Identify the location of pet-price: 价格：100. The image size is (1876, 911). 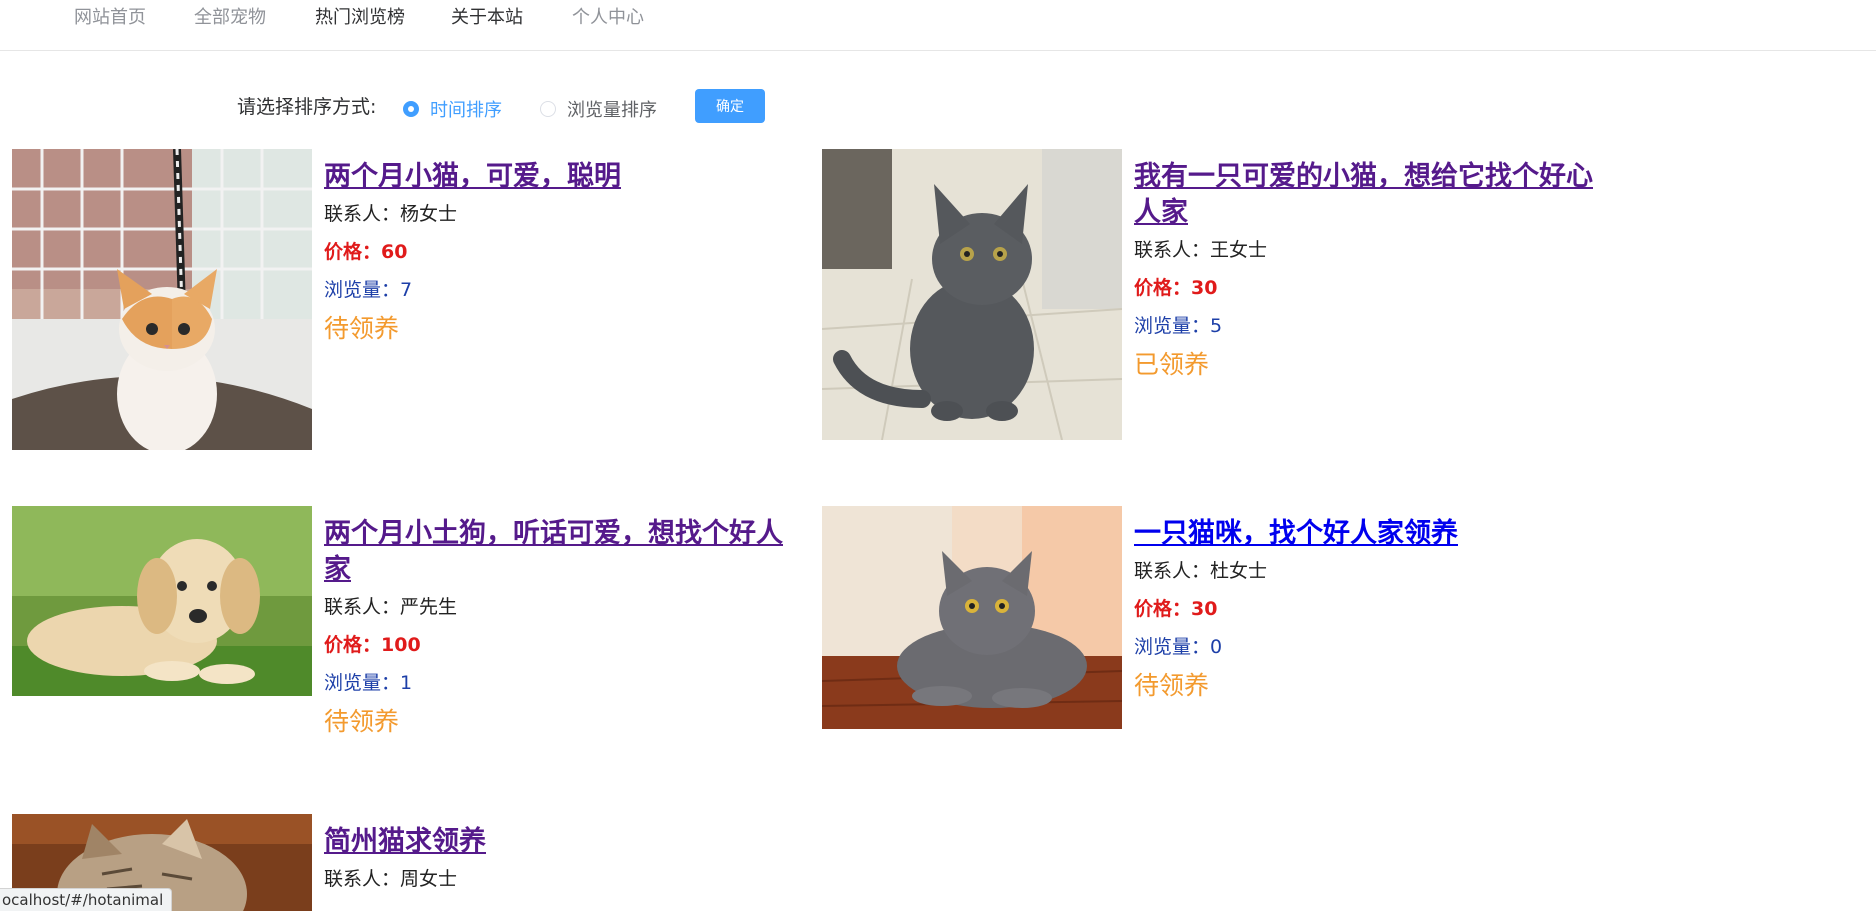
(372, 645).